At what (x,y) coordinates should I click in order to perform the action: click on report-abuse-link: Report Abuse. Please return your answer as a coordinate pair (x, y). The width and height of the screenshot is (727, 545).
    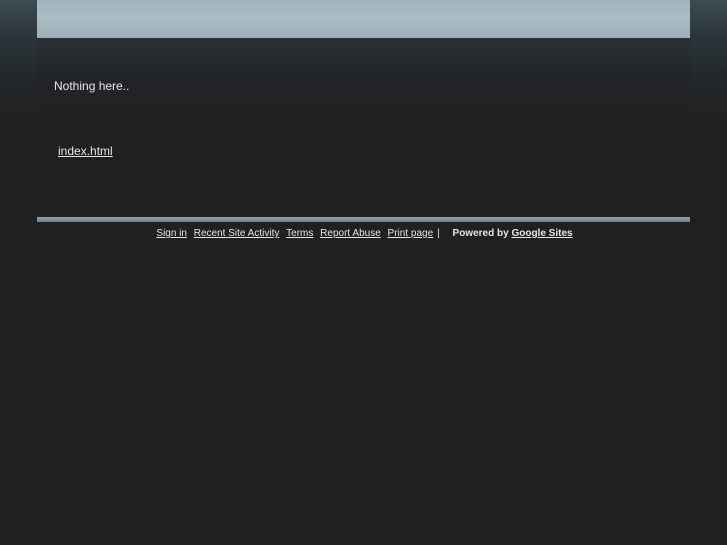
    Looking at the image, I should click on (350, 233).